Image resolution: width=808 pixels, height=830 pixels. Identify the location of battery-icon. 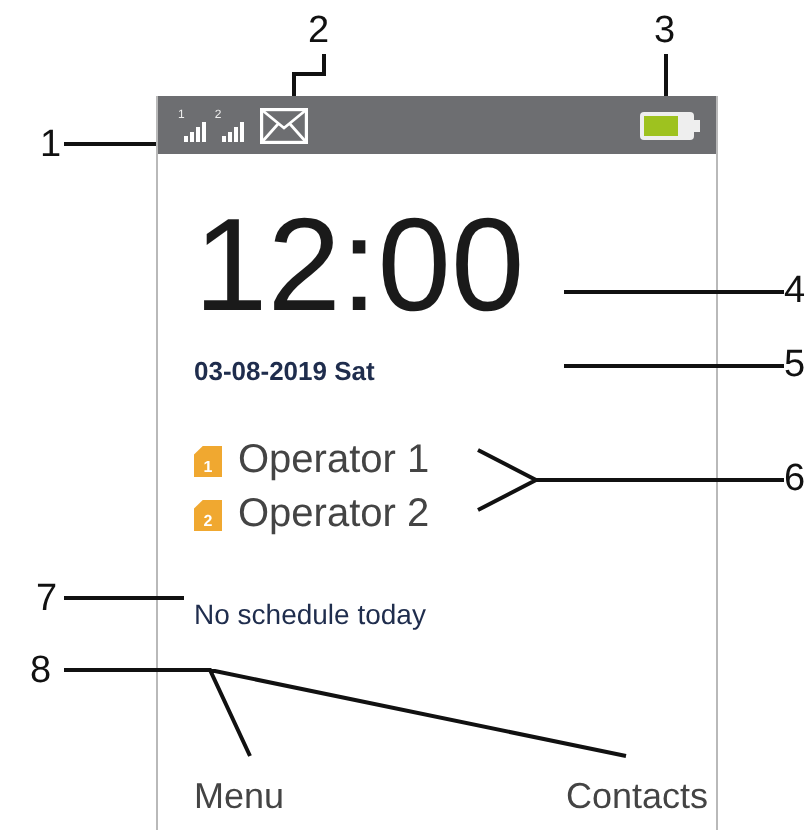
(670, 125).